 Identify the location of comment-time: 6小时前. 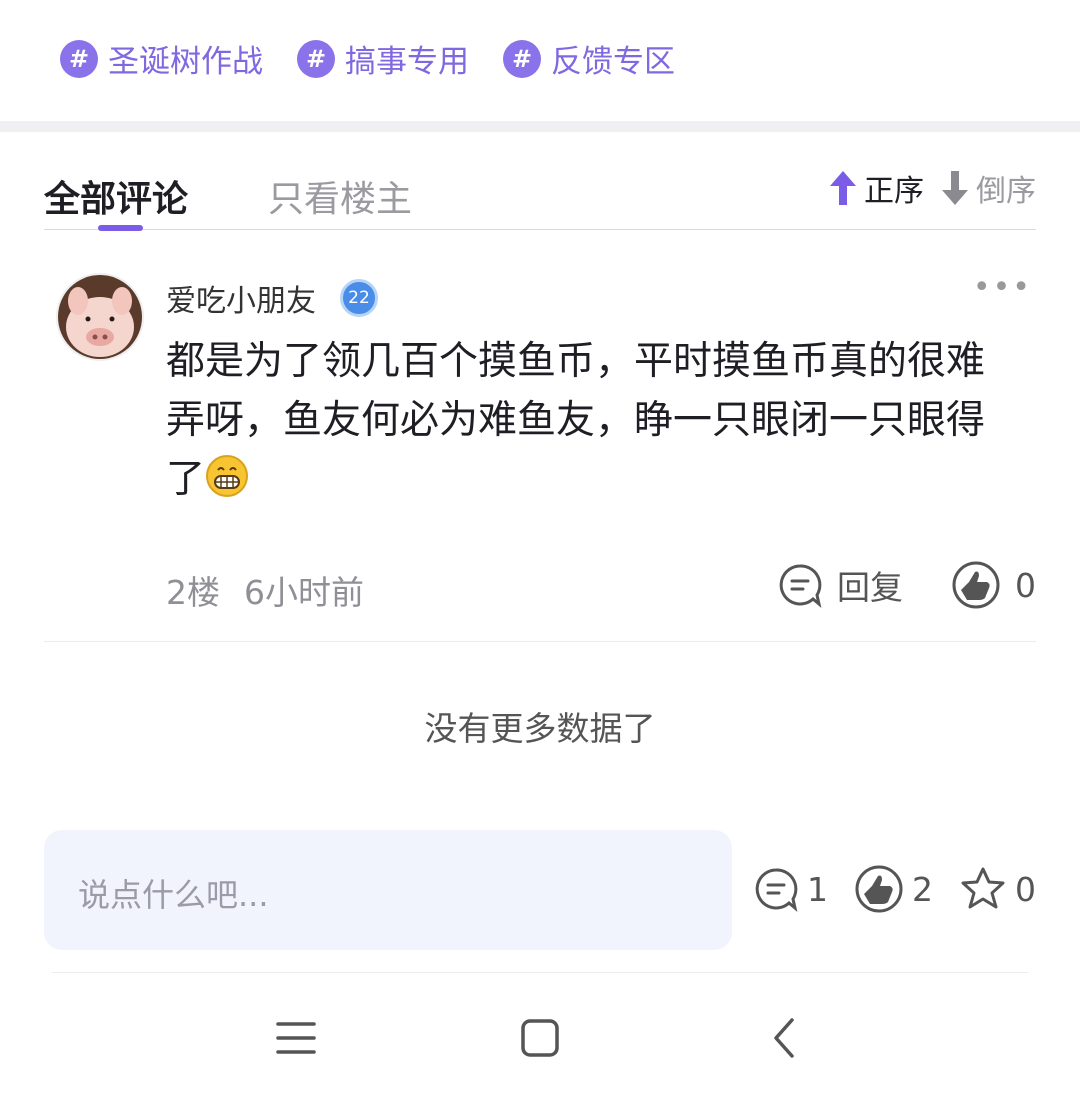
(304, 592).